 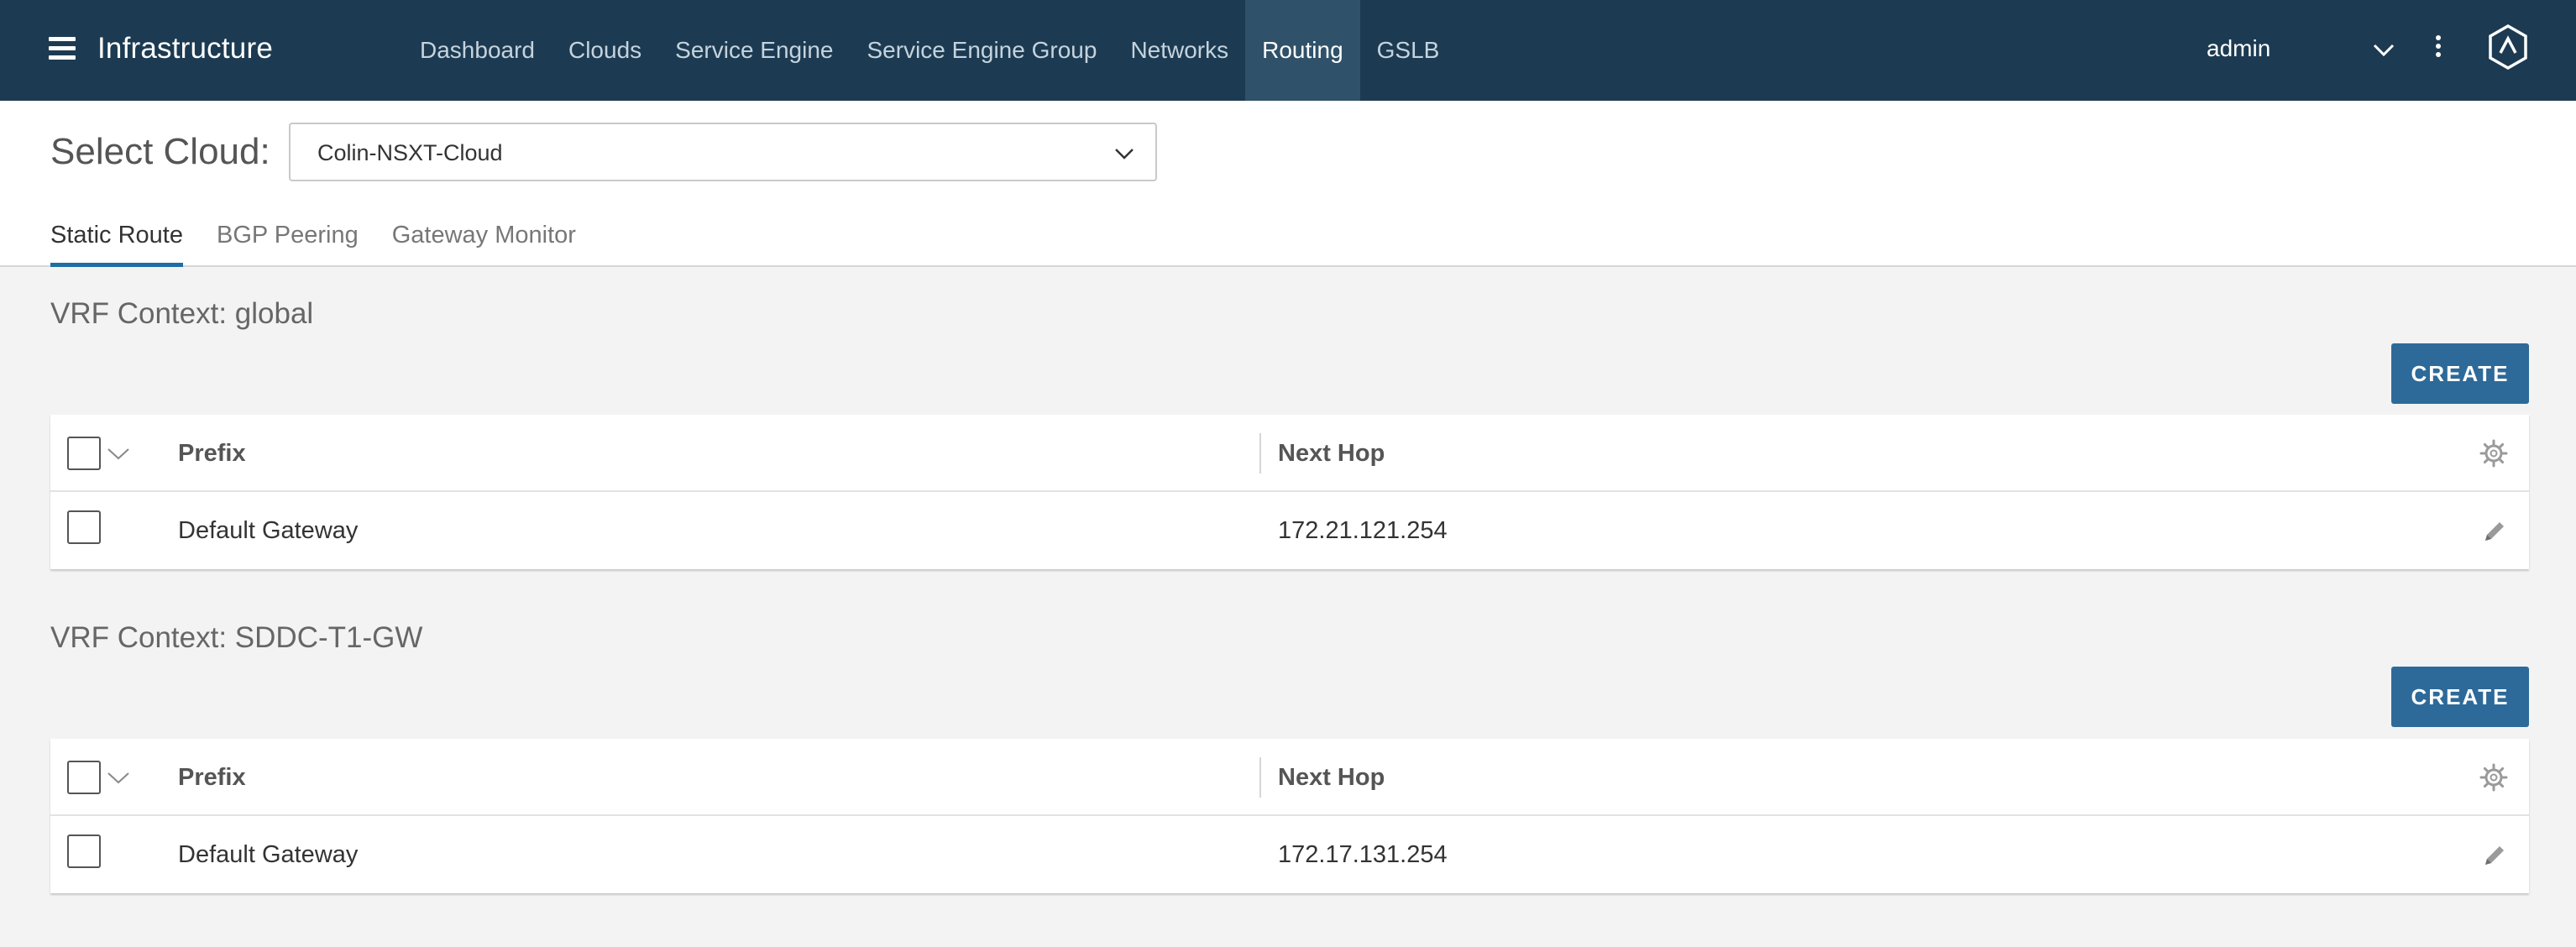 I want to click on nav-item-networks: Networks, so click(x=1179, y=50).